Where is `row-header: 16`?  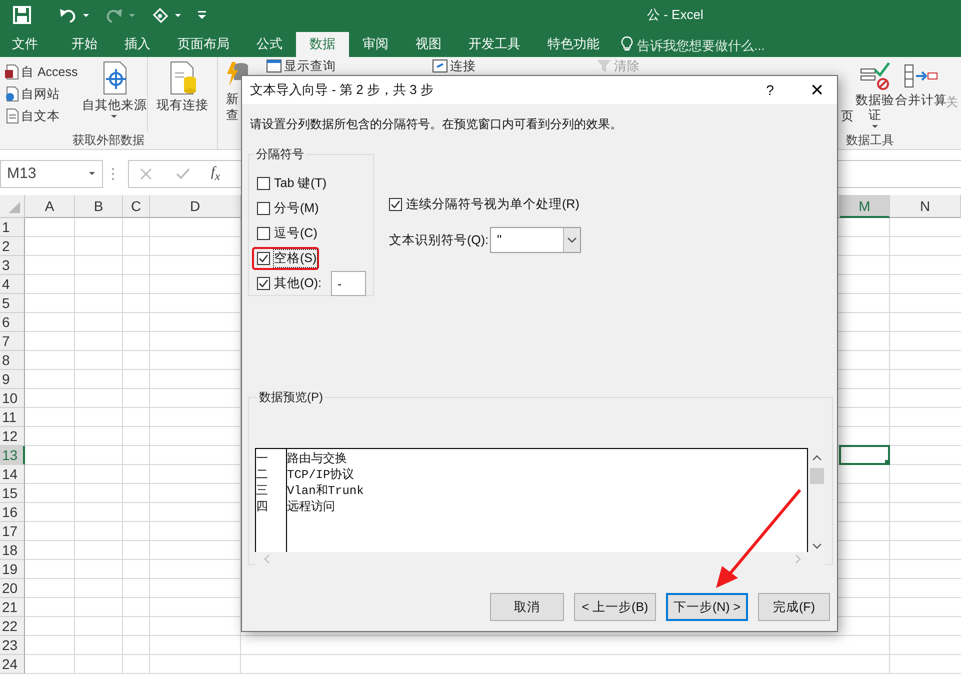 row-header: 16 is located at coordinates (12, 512).